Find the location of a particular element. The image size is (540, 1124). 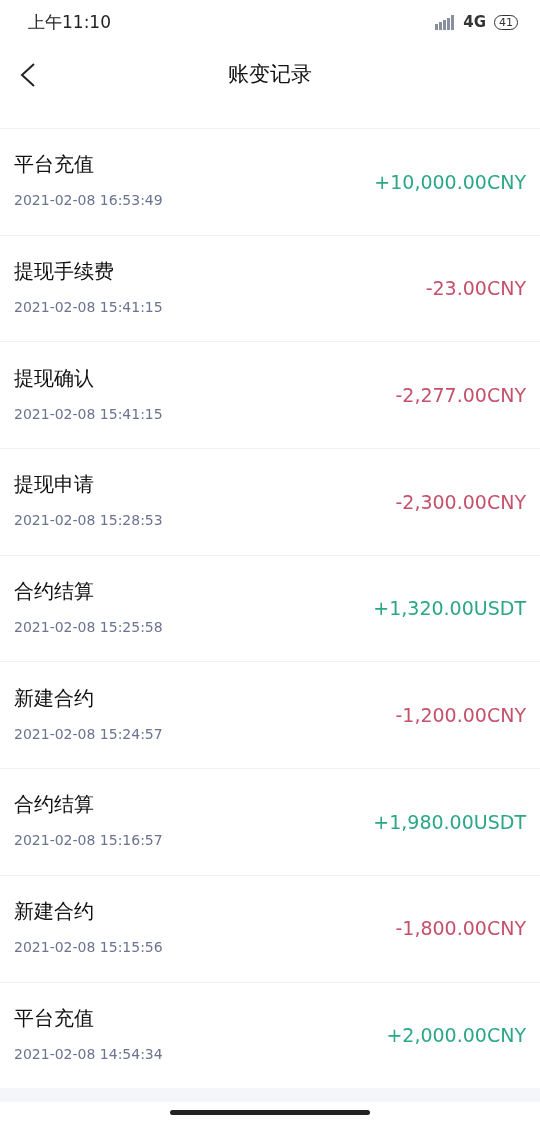

network-type: 4G is located at coordinates (474, 23).